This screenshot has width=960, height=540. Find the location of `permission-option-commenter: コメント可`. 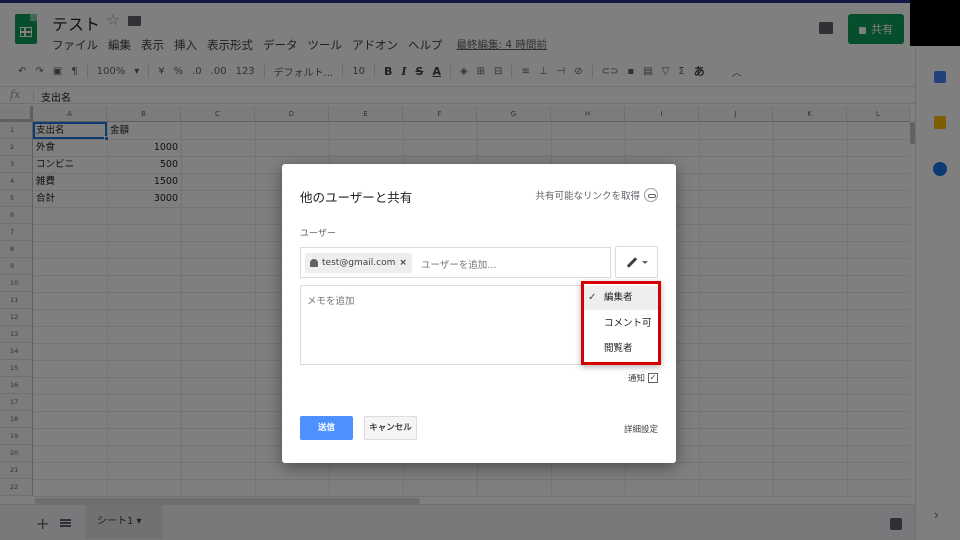

permission-option-commenter: コメント可 is located at coordinates (621, 324).